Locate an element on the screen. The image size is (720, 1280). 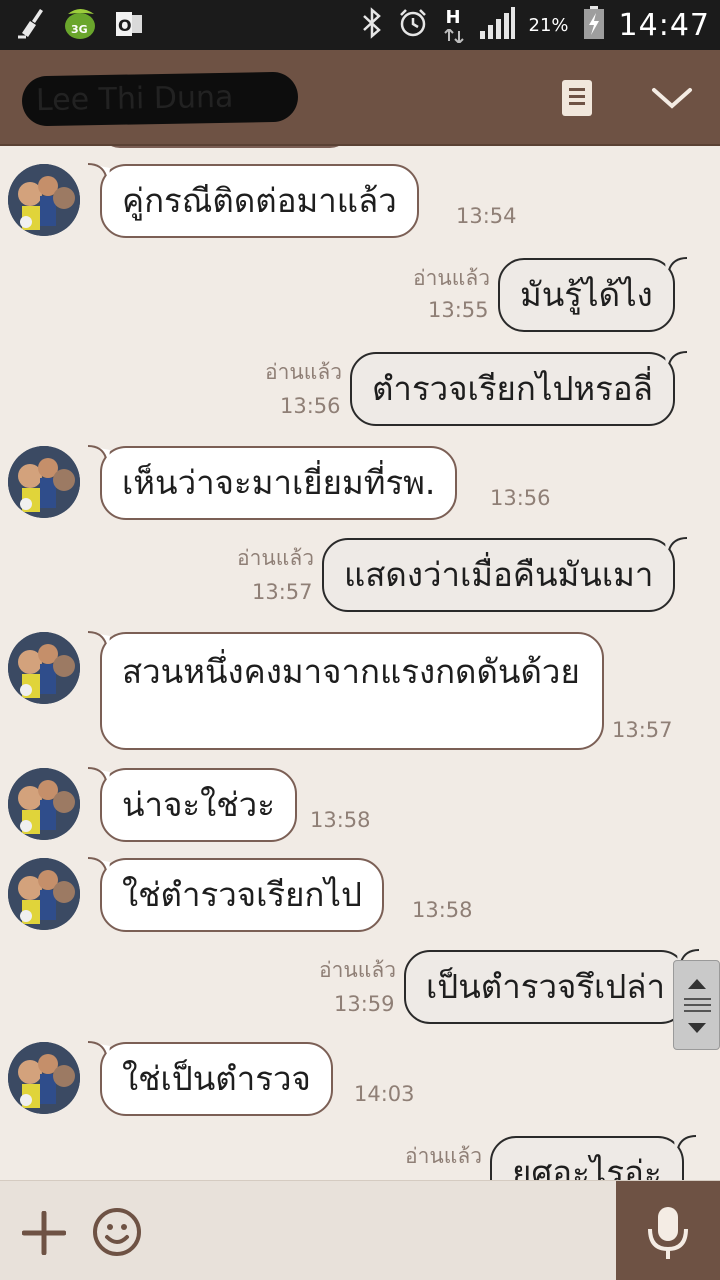
message-bubble: ยศอะไรอ่ะ is located at coordinates (593, 1157).